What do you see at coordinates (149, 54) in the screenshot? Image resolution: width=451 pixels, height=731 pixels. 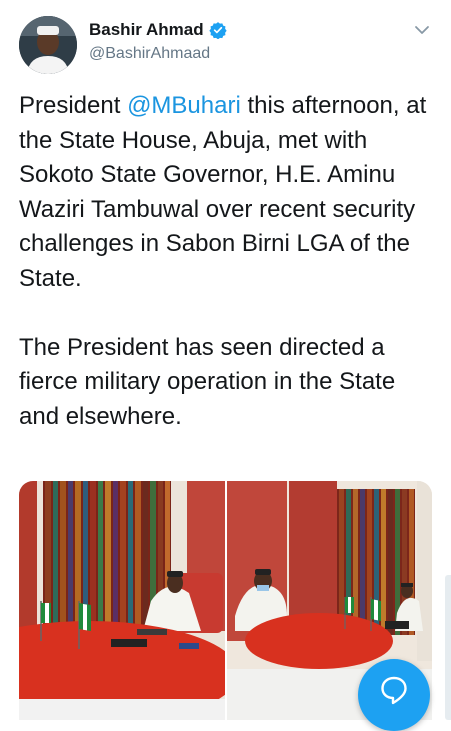 I see `author-handle: @BashirAhmaad` at bounding box center [149, 54].